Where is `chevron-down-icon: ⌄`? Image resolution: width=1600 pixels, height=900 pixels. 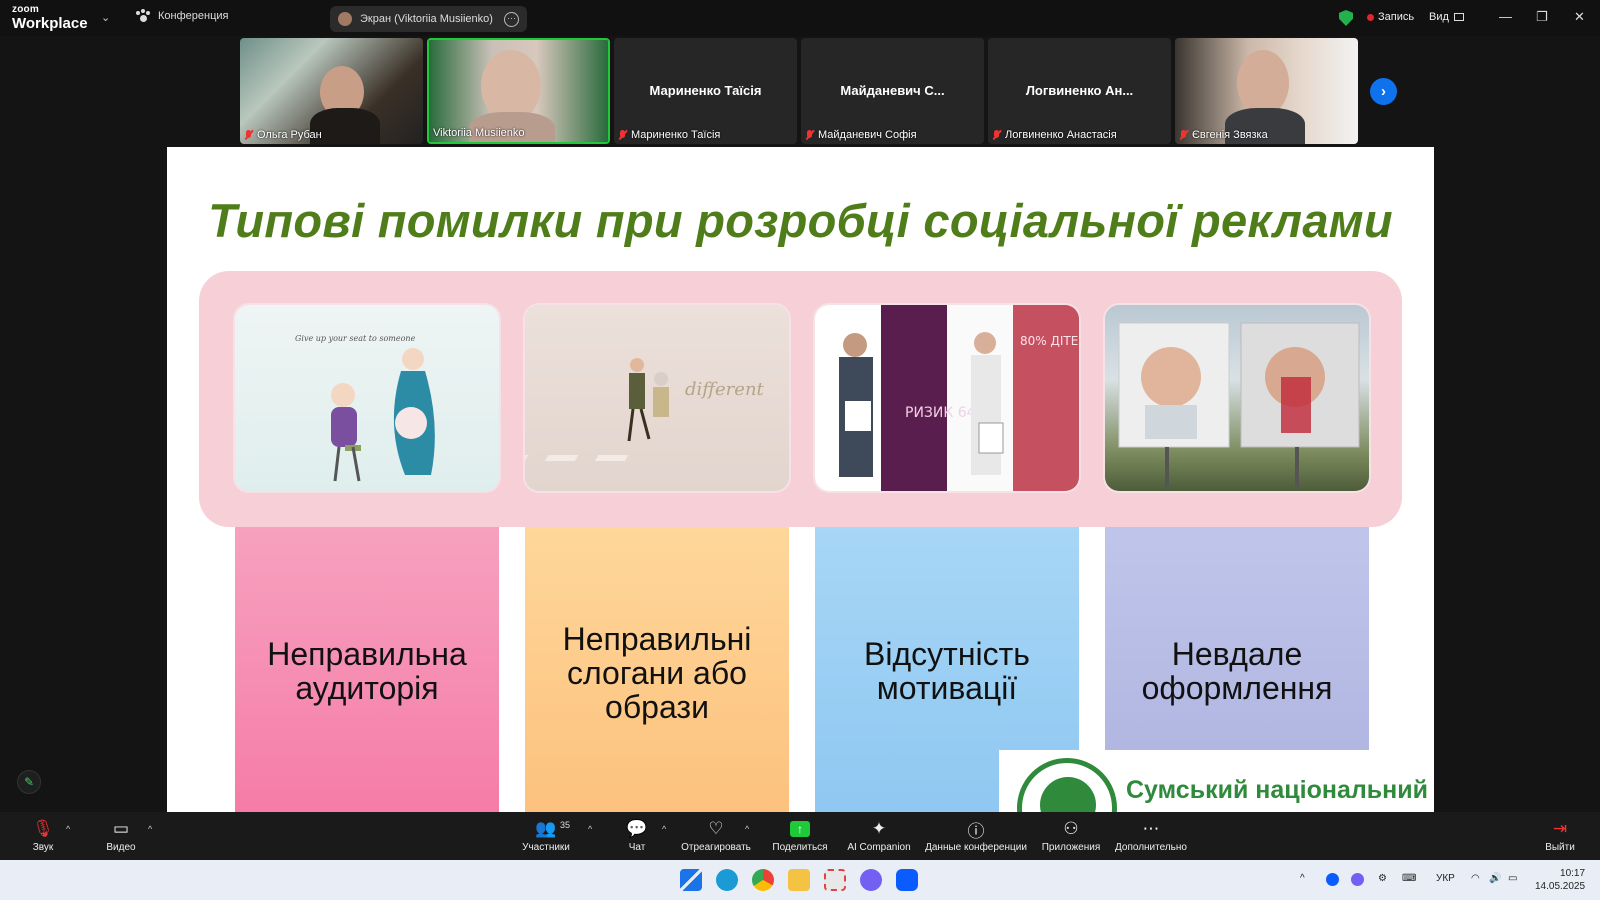 chevron-down-icon: ⌄ is located at coordinates (105, 17).